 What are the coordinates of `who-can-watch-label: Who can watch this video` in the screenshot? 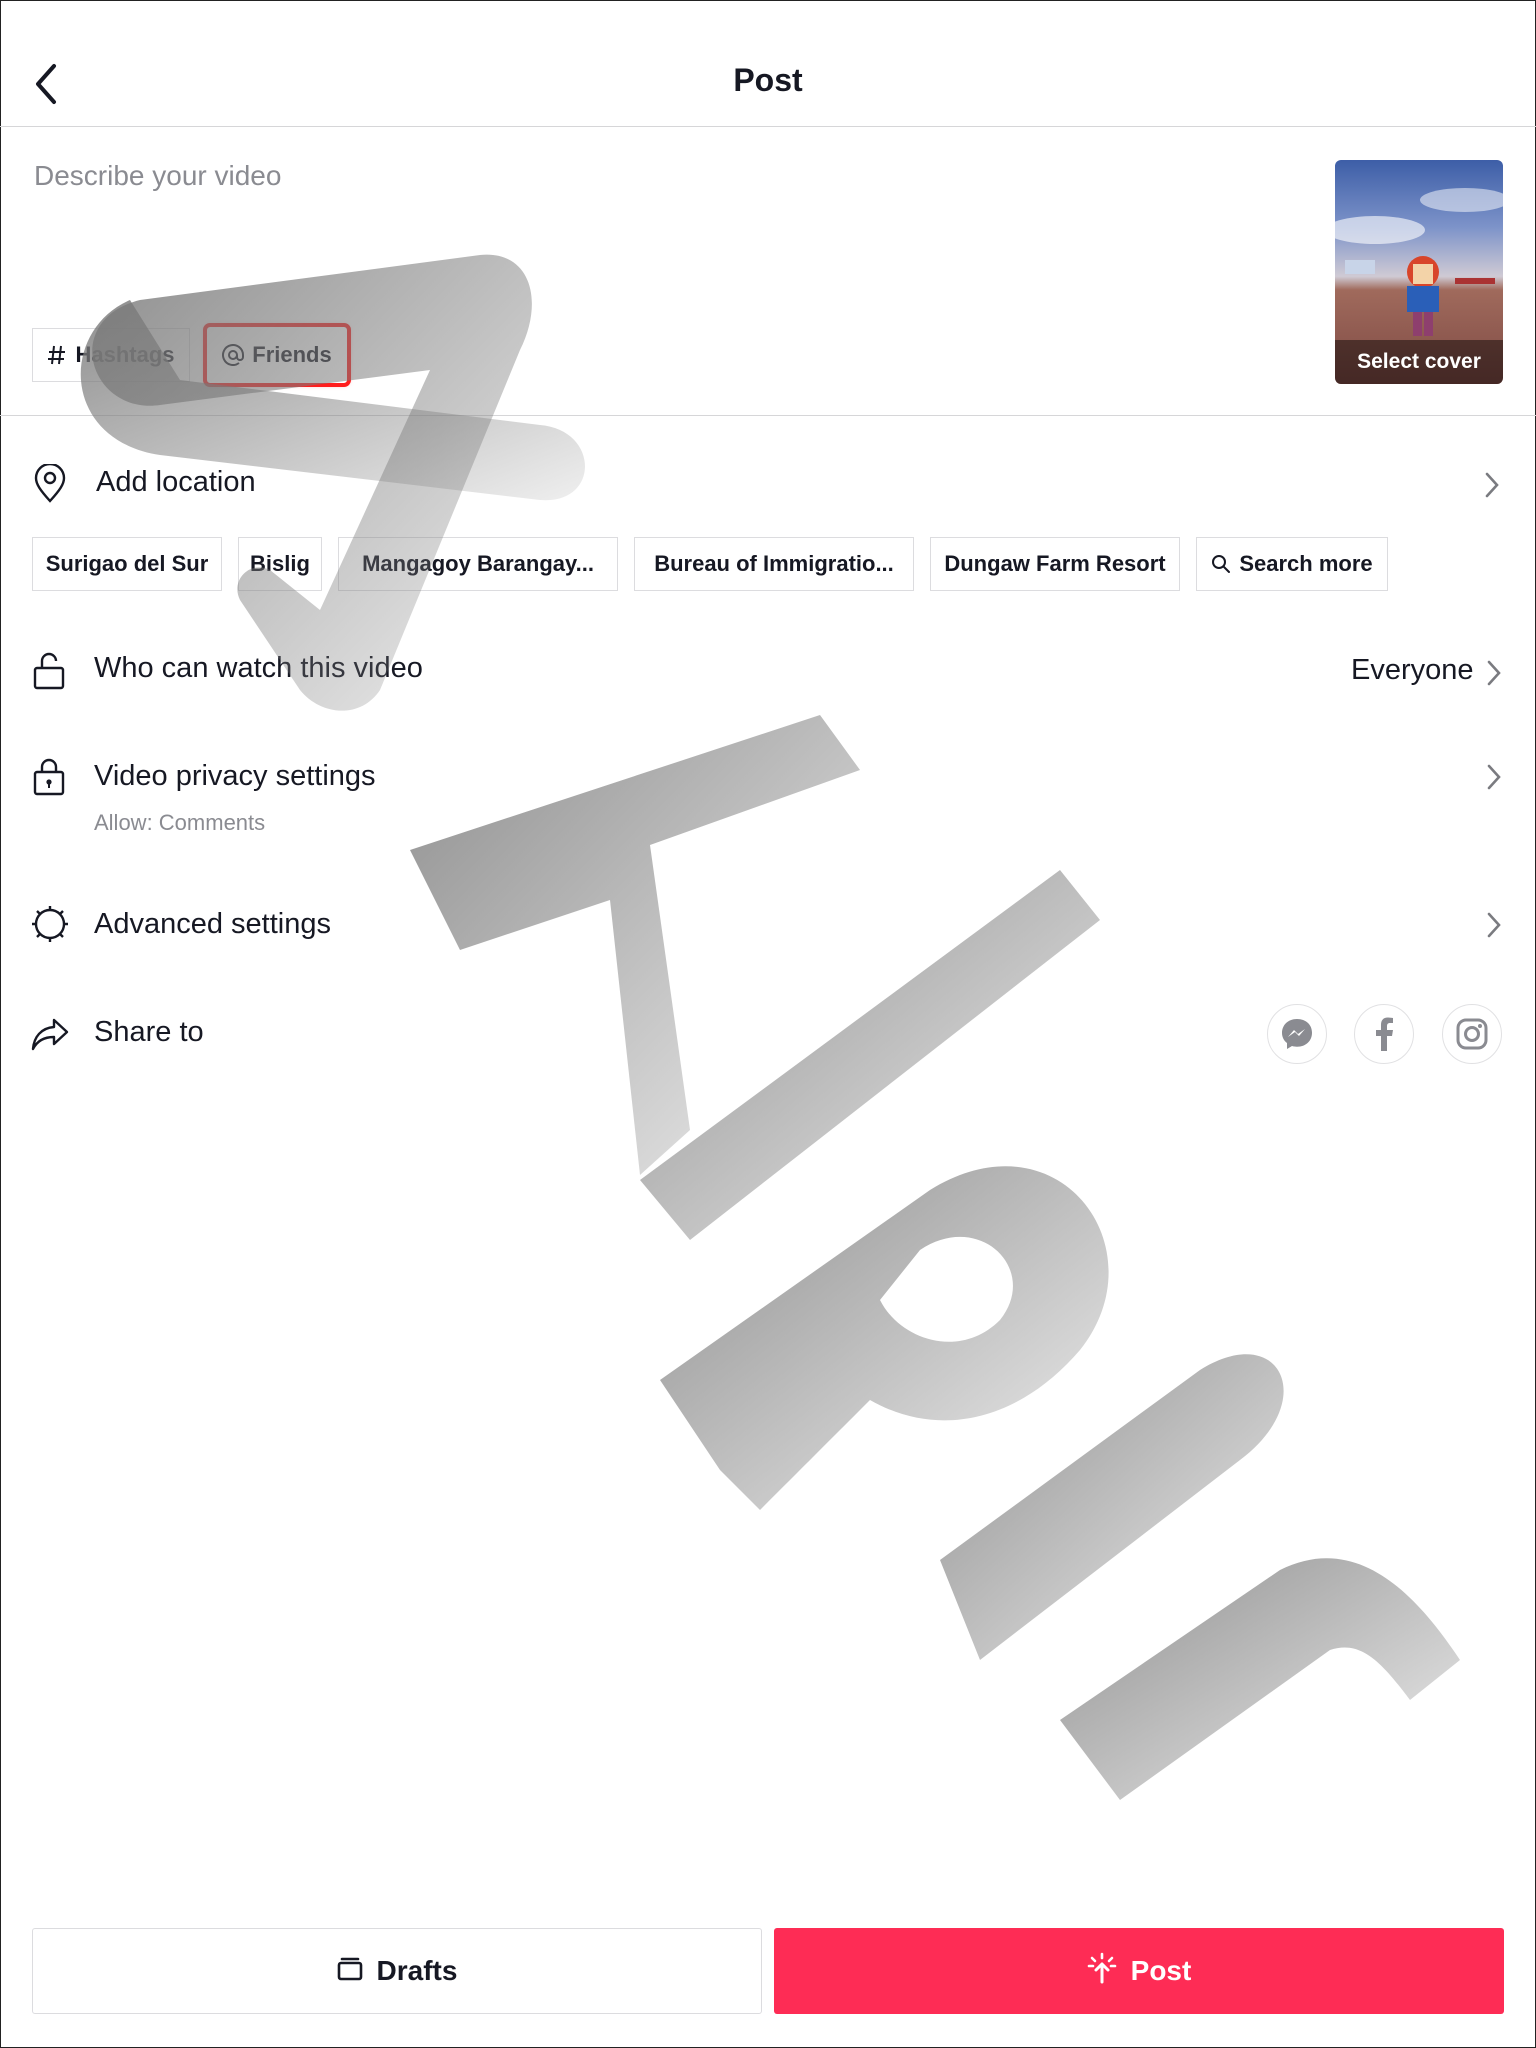 It's located at (258, 668).